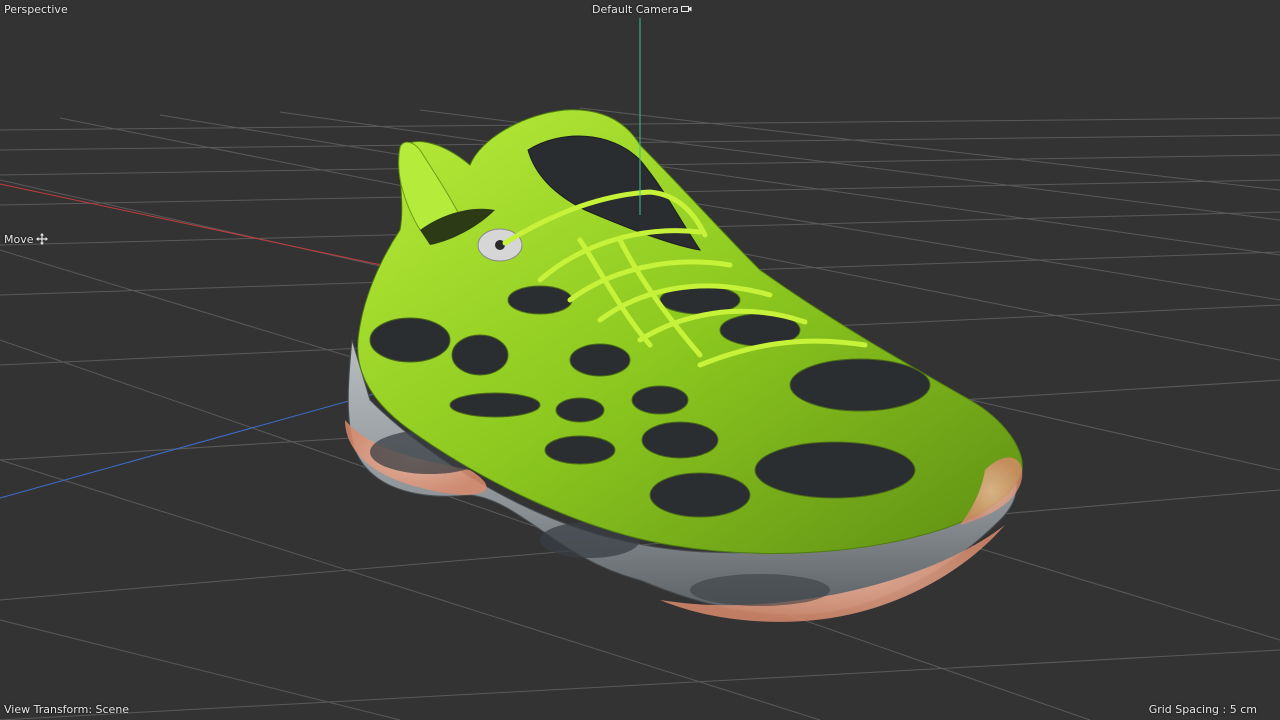 The width and height of the screenshot is (1280, 720). Describe the element at coordinates (686, 11) in the screenshot. I see `camera-link-icon` at that location.